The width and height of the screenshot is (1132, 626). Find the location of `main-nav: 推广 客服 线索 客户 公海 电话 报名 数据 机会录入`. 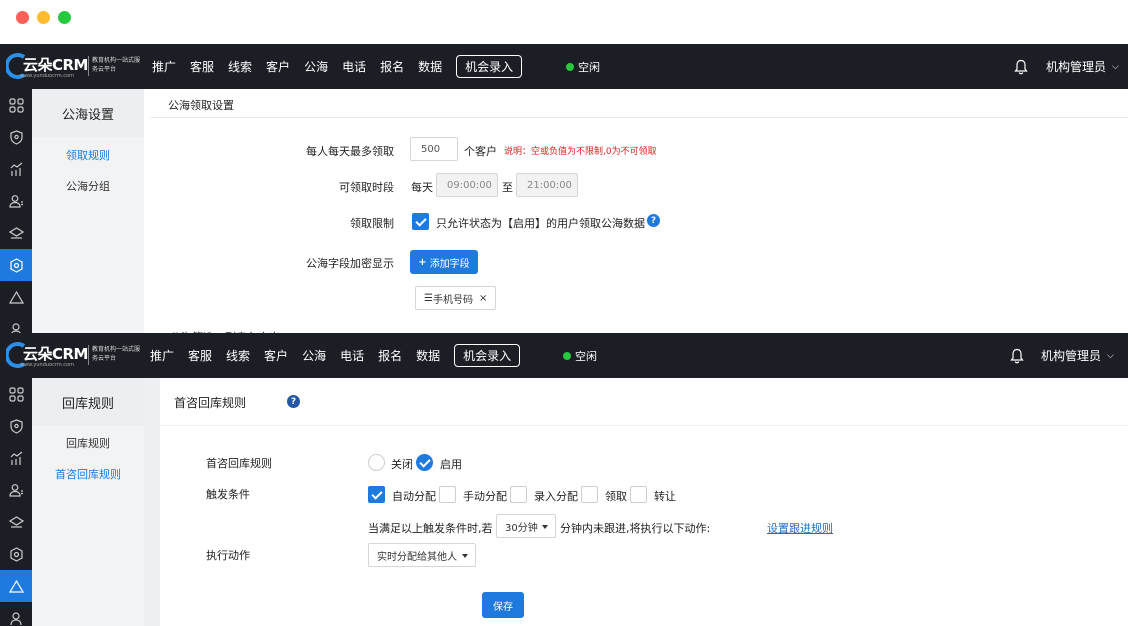

main-nav: 推广 客服 线索 客户 公海 电话 报名 数据 机会录入 is located at coordinates (337, 66).